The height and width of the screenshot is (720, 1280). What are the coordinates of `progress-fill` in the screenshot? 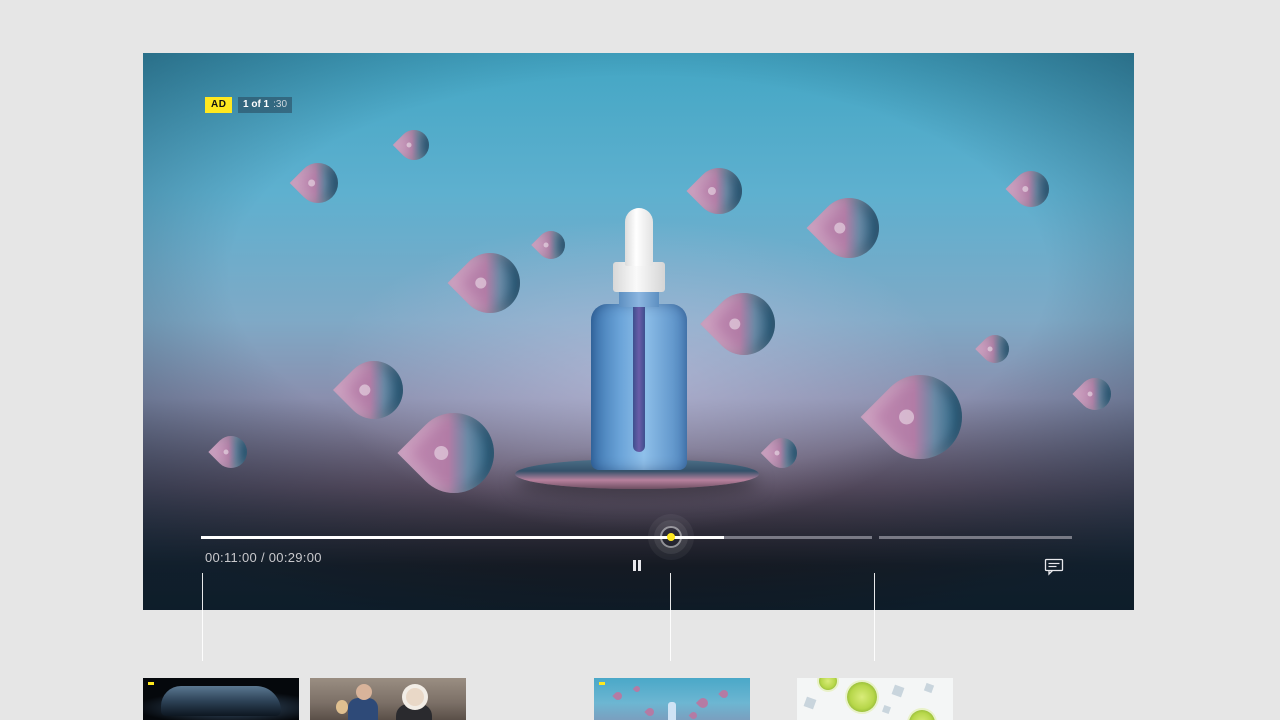 It's located at (463, 537).